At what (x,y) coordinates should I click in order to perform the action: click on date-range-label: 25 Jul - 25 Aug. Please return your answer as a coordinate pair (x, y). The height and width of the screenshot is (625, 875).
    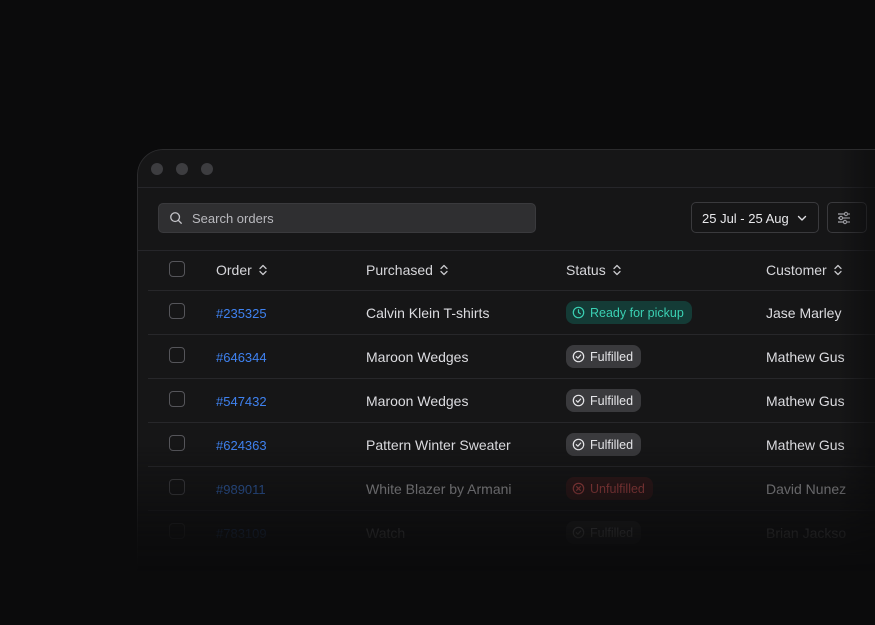
    Looking at the image, I should click on (745, 218).